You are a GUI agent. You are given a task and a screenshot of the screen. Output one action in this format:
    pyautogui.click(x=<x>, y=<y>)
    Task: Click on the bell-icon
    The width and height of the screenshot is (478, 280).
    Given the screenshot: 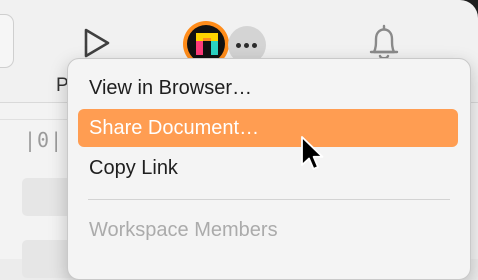 What is the action you would take?
    pyautogui.click(x=384, y=42)
    